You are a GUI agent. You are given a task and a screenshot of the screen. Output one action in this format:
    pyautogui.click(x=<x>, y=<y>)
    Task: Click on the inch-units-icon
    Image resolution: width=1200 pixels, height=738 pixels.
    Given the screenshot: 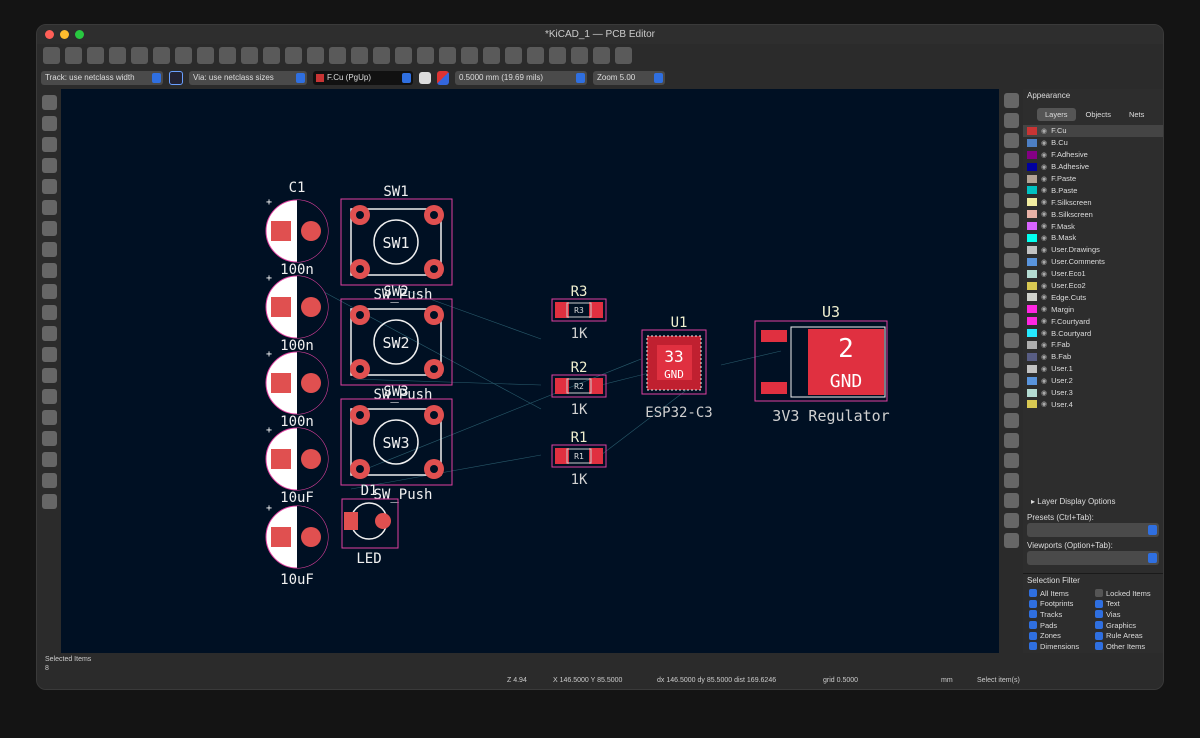 What is the action you would take?
    pyautogui.click(x=49, y=165)
    